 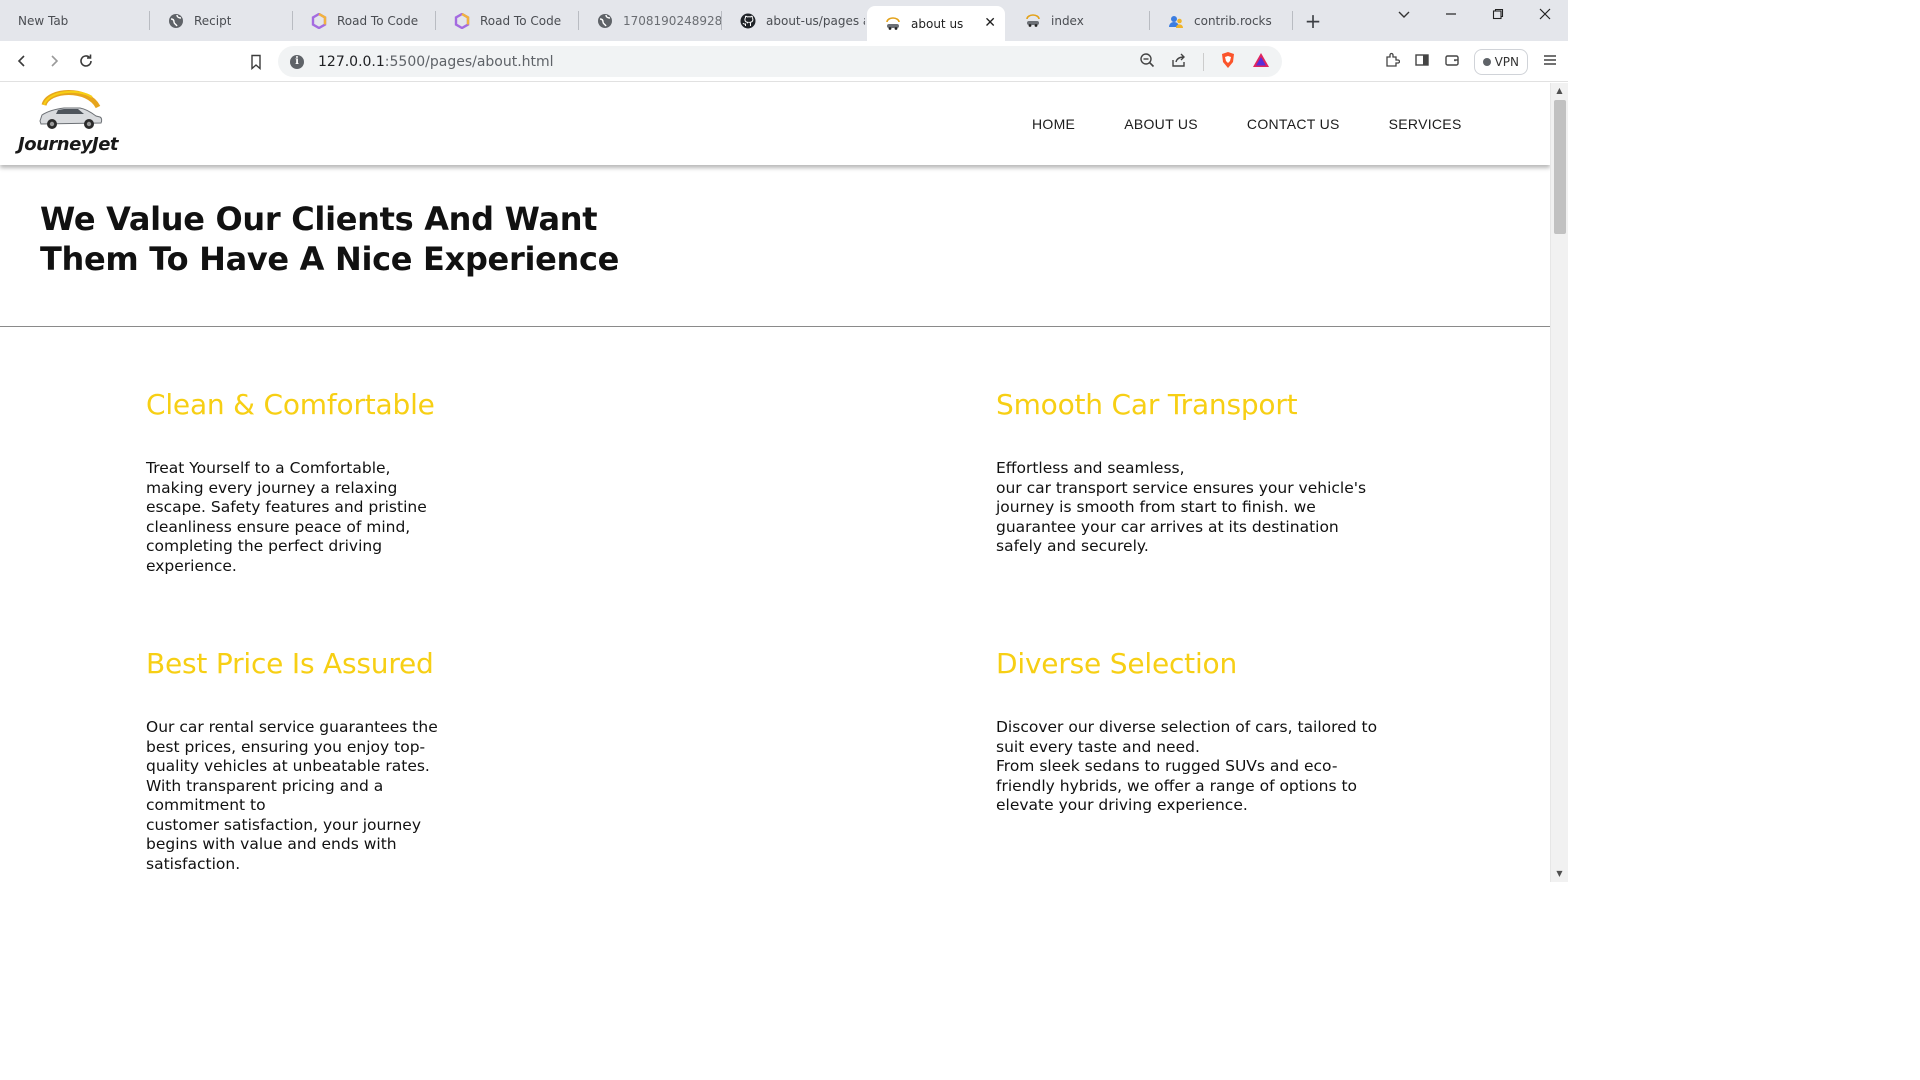 I want to click on nav-contact-us: CONTACT US, so click(x=1293, y=124).